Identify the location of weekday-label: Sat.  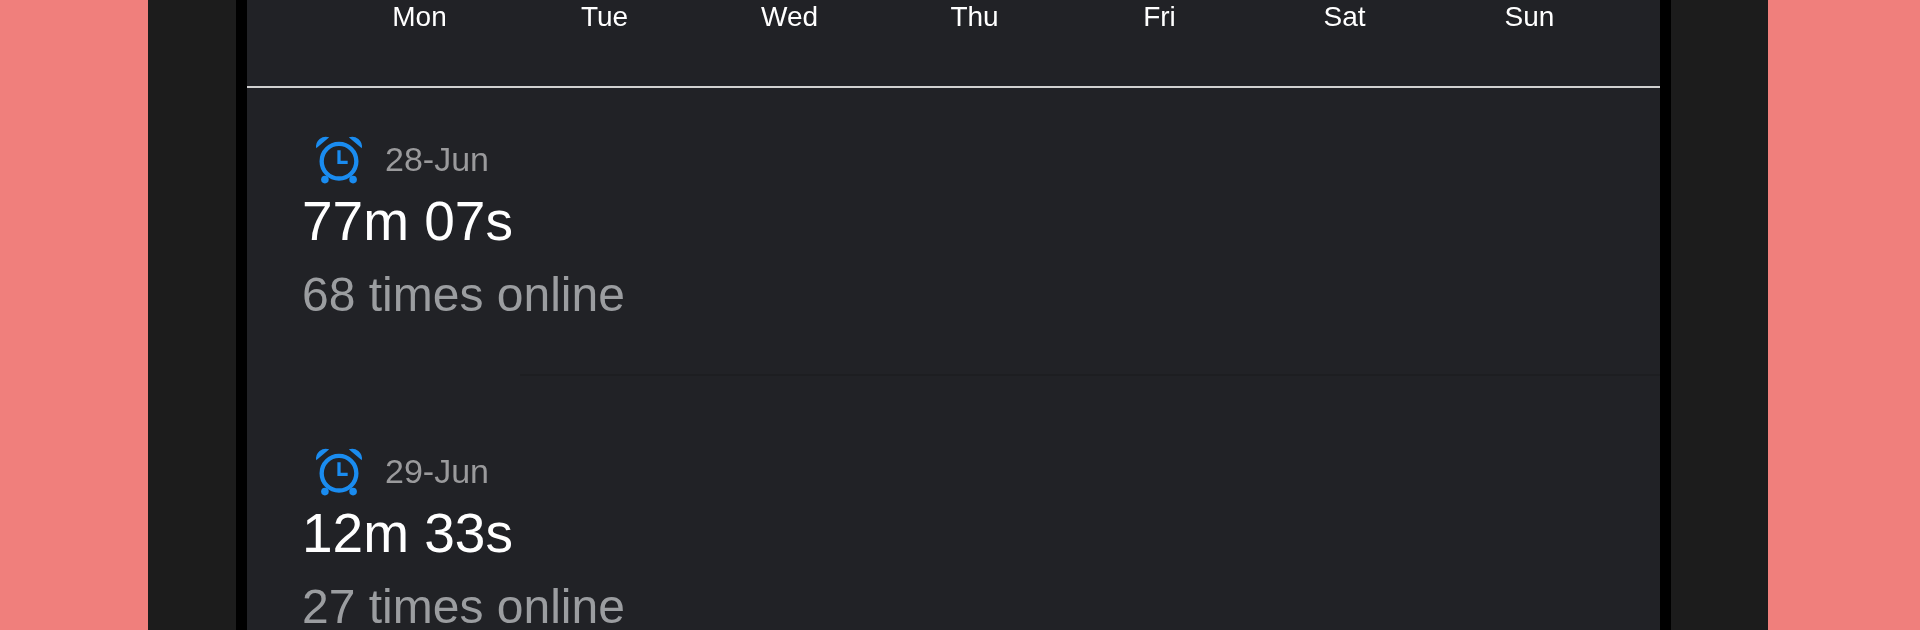
(1344, 17).